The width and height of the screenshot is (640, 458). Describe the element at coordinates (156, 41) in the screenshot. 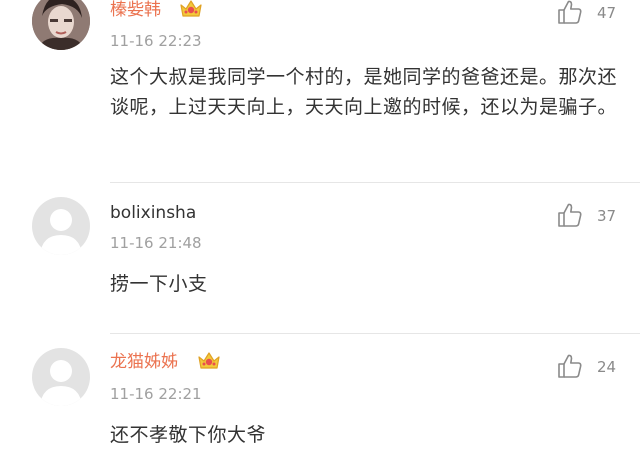

I see `comment-time: 11-16 22:23` at that location.